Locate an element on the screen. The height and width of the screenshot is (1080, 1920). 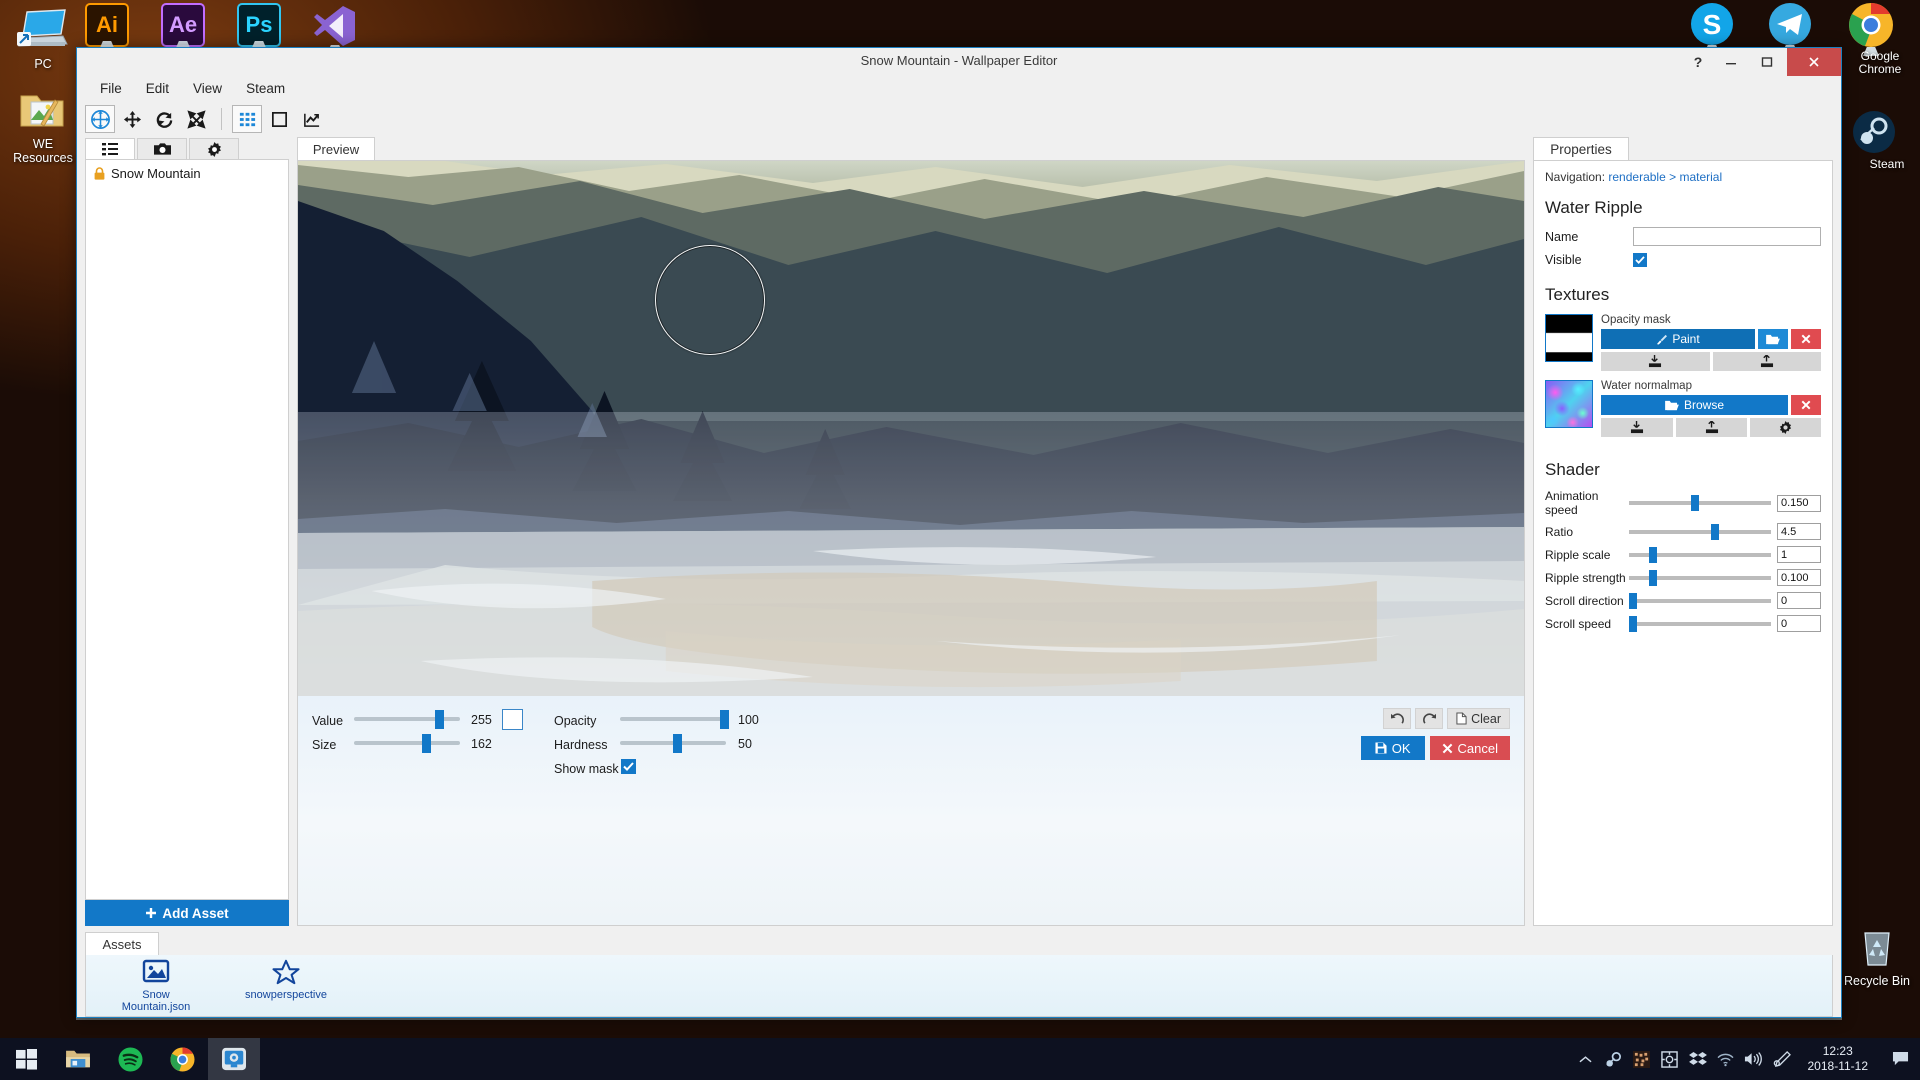
network-tray-icon is located at coordinates (1726, 1059).